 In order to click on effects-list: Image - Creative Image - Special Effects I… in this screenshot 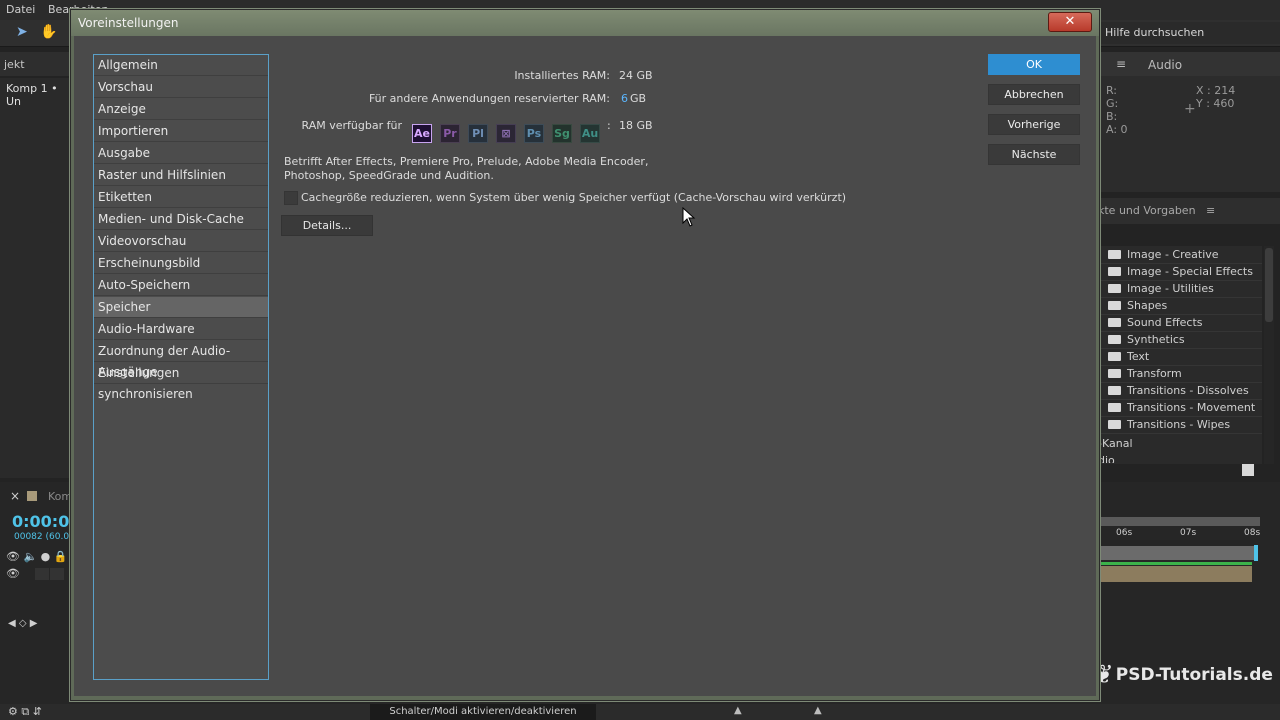, I will do `click(1180, 355)`.